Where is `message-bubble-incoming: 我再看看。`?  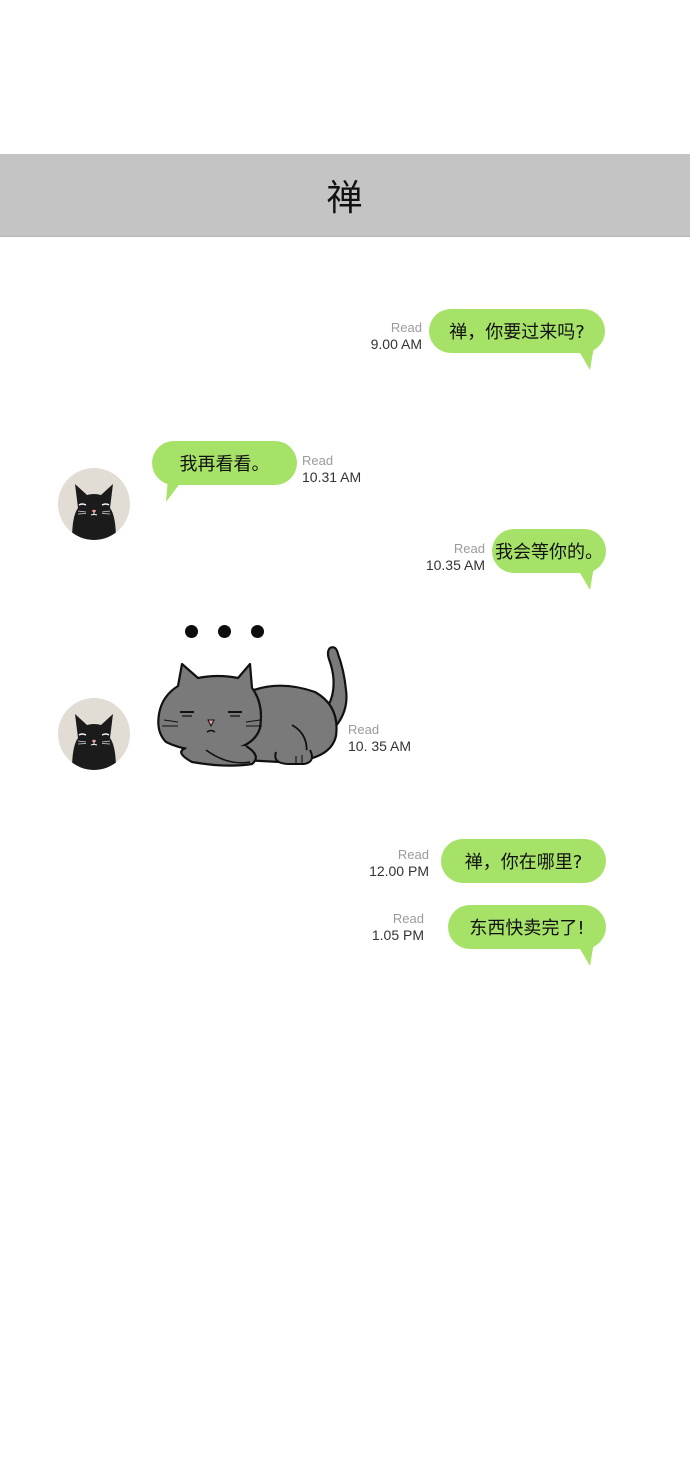
message-bubble-incoming: 我再看看。 is located at coordinates (224, 463).